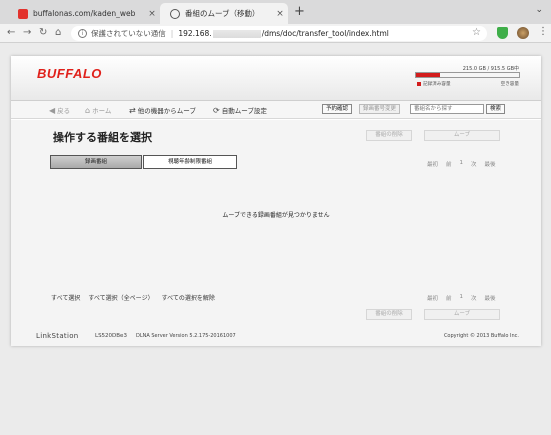 The image size is (551, 435). What do you see at coordinates (23, 13) in the screenshot?
I see `buffalo-favicon-icon` at bounding box center [23, 13].